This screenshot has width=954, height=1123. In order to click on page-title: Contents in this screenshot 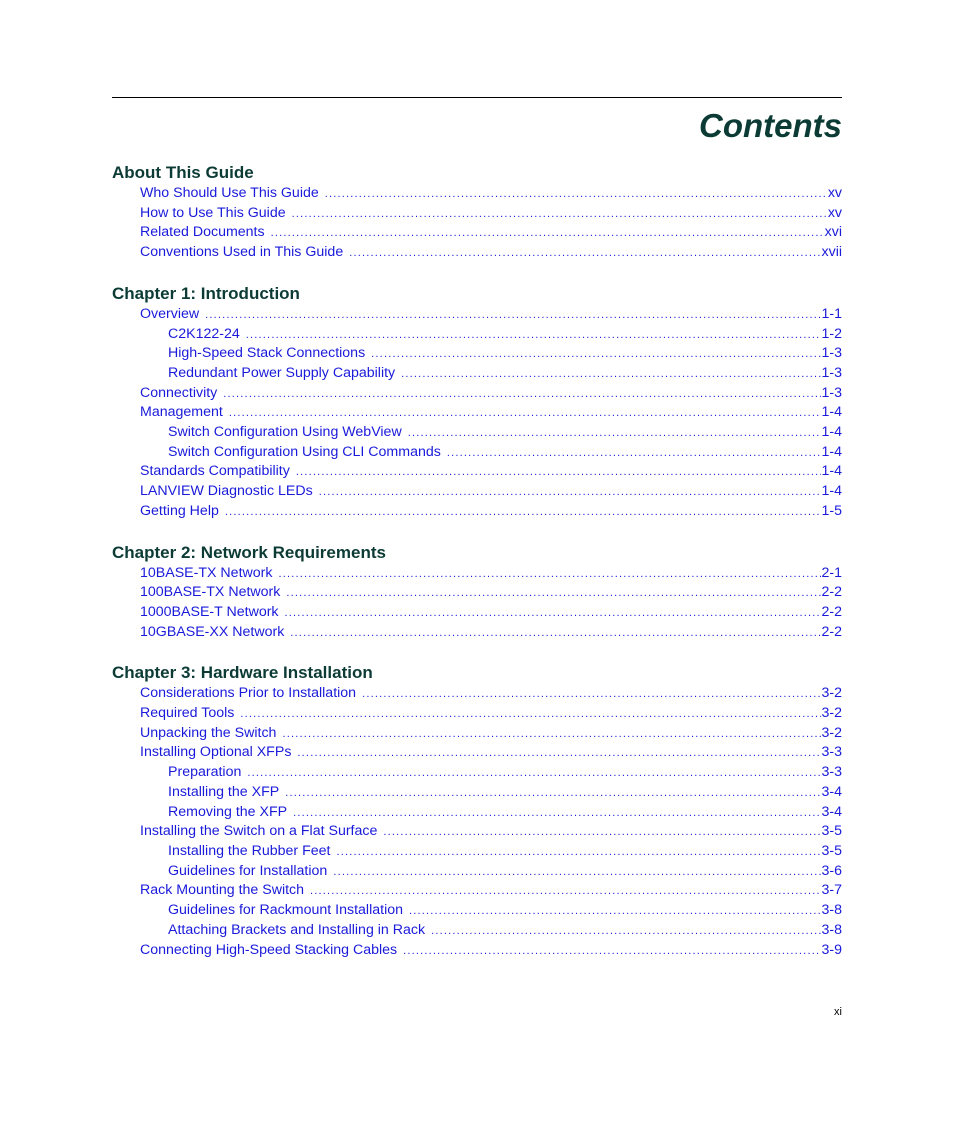, I will do `click(770, 125)`.